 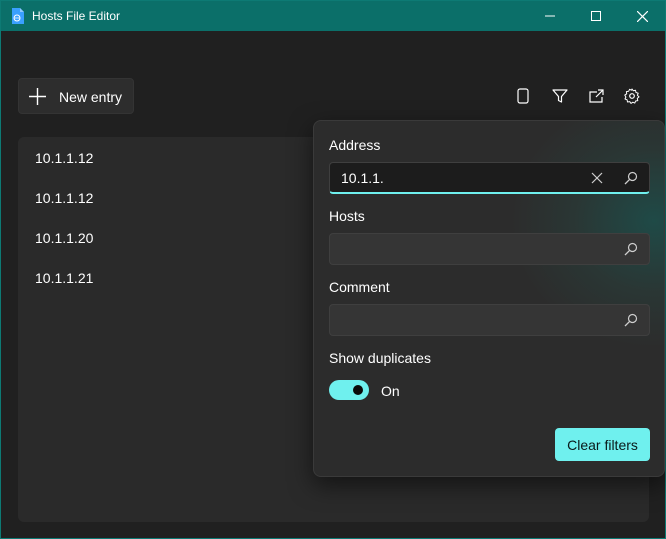 I want to click on maximize-icon, so click(x=596, y=16).